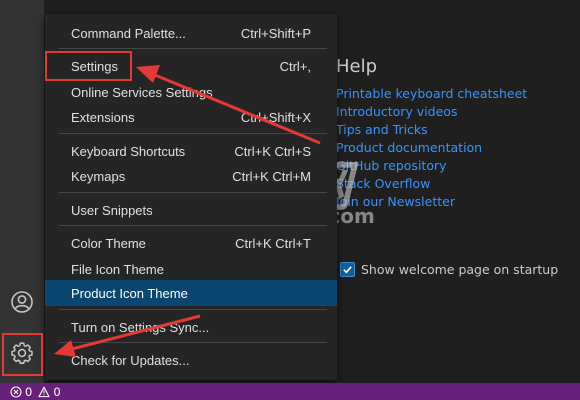 The width and height of the screenshot is (580, 400). I want to click on accounts-button, so click(22, 302).